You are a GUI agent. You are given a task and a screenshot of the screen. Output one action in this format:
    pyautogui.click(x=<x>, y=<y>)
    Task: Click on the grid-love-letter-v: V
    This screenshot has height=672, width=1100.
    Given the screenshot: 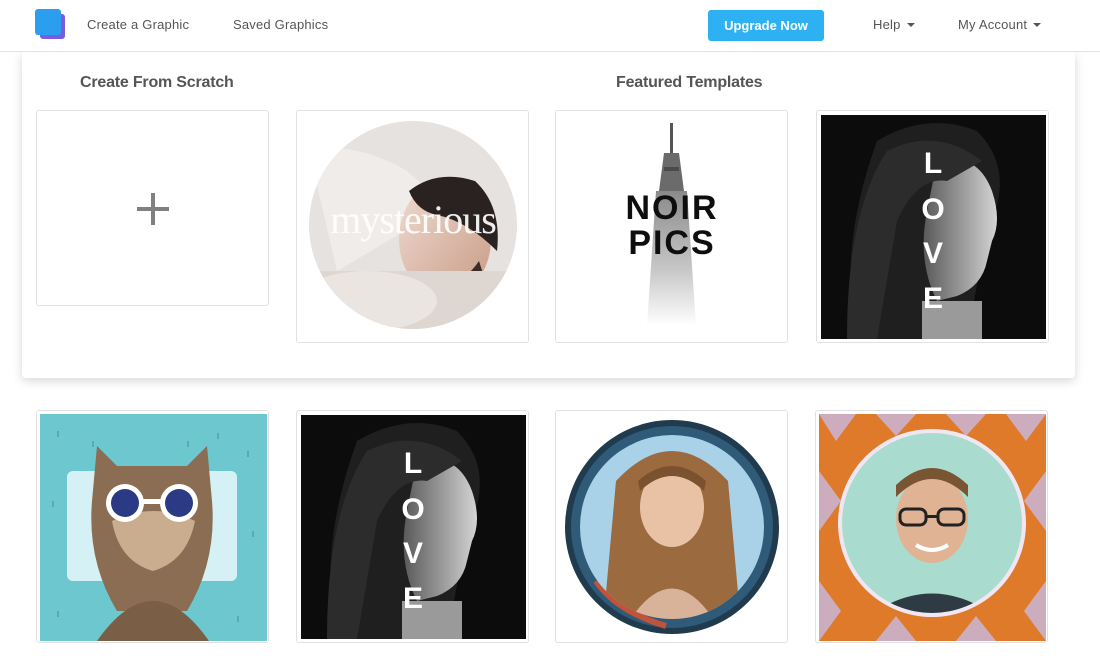 What is the action you would take?
    pyautogui.click(x=413, y=553)
    